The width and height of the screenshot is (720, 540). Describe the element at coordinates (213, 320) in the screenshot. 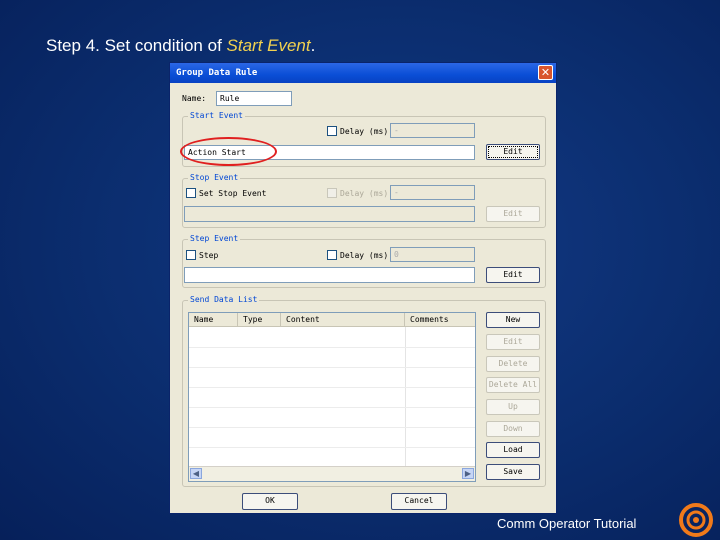

I see `column-header-name: Name` at that location.